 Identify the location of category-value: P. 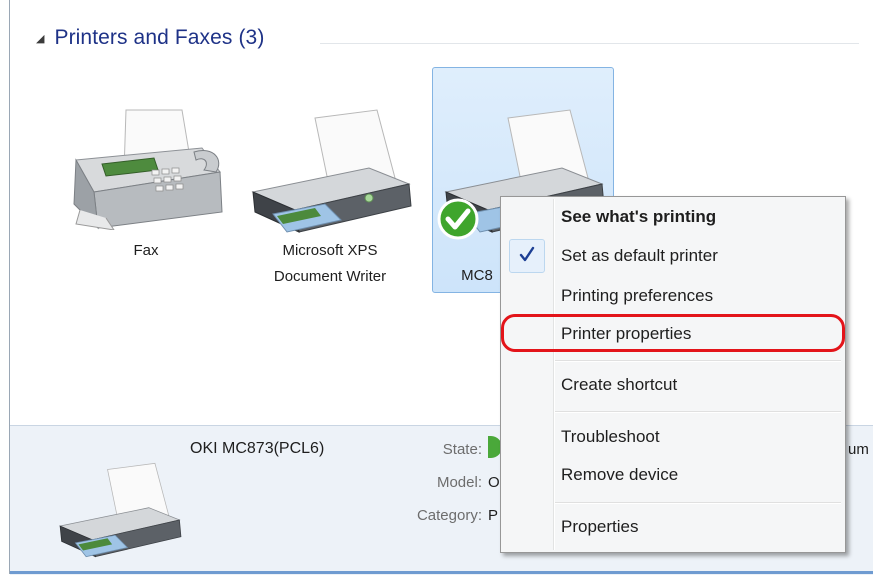
(493, 515).